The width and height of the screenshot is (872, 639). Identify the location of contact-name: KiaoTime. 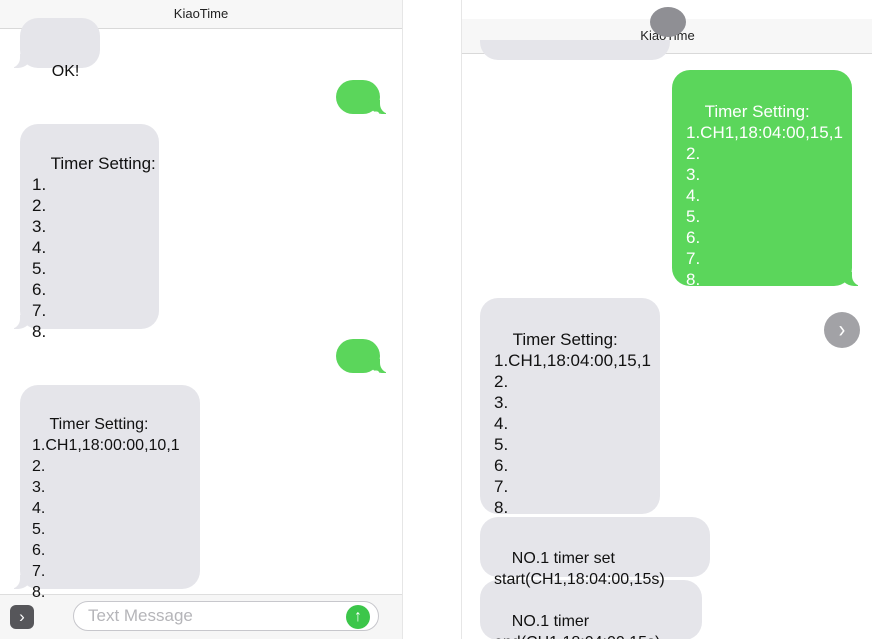
(201, 13).